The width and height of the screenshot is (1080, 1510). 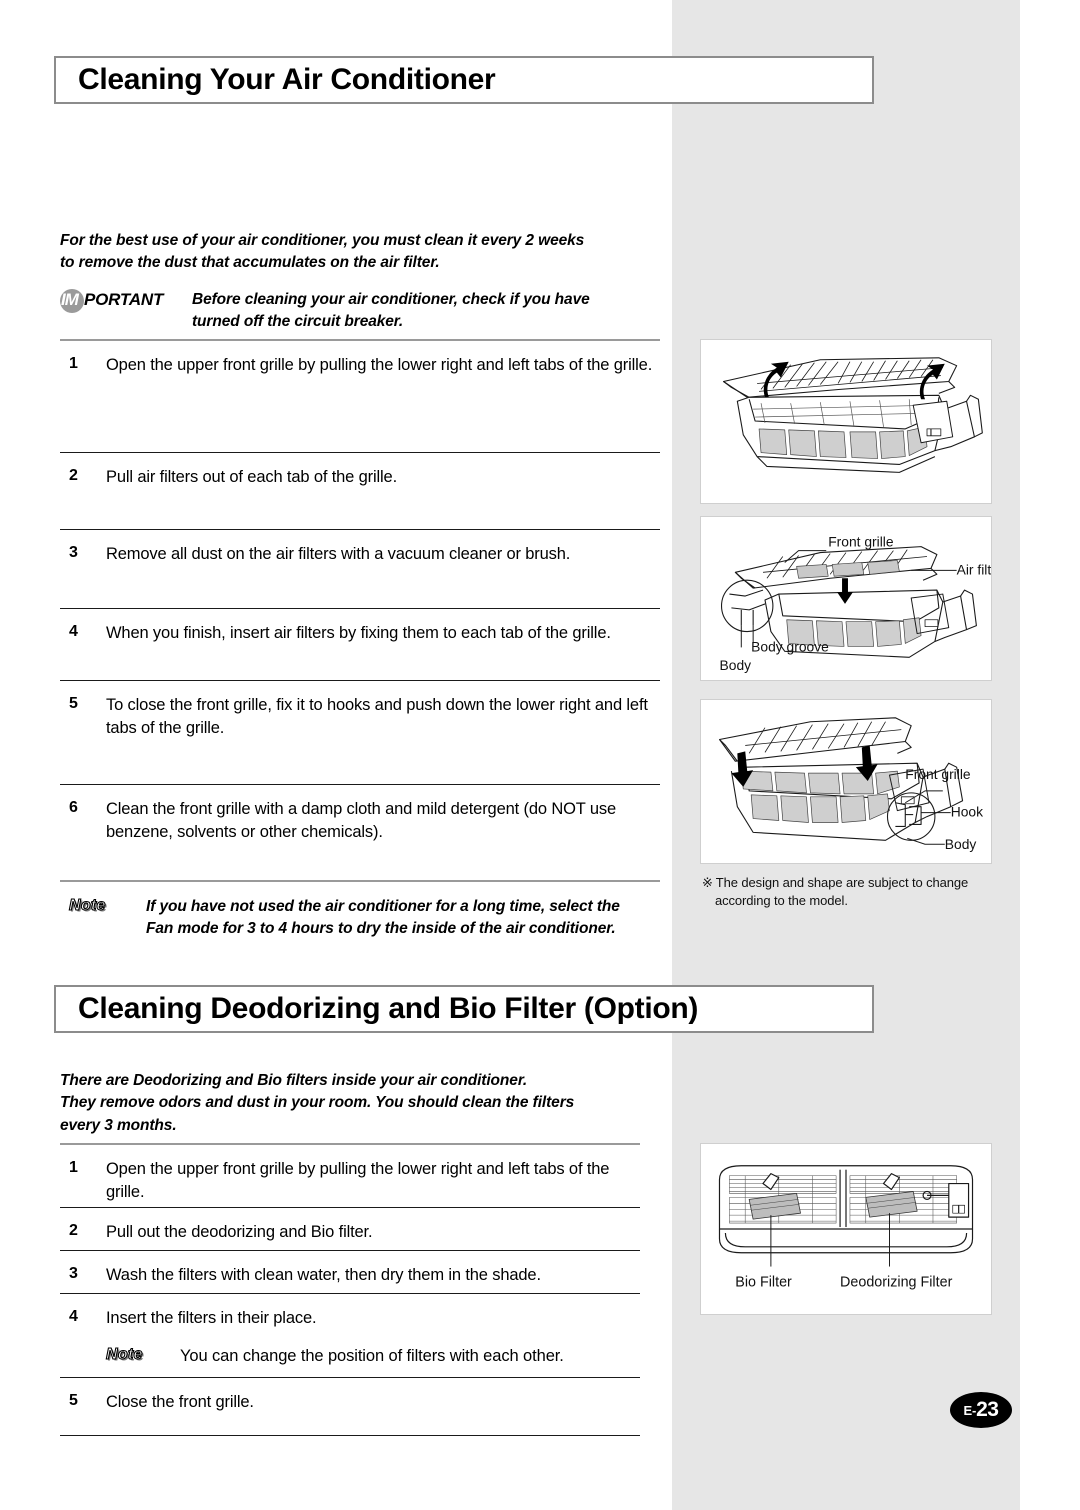 What do you see at coordinates (73, 807) in the screenshot?
I see `step-number: 6` at bounding box center [73, 807].